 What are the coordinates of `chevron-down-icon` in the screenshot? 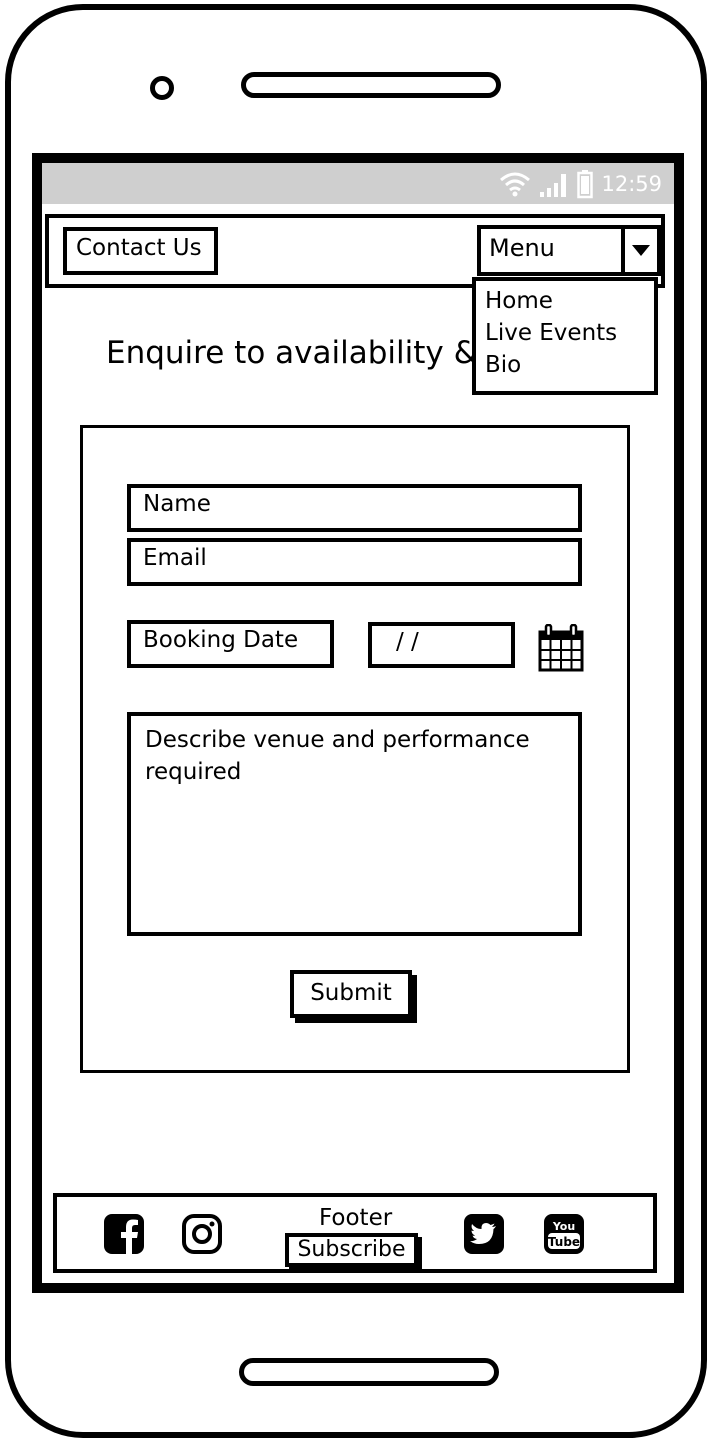 It's located at (639, 250).